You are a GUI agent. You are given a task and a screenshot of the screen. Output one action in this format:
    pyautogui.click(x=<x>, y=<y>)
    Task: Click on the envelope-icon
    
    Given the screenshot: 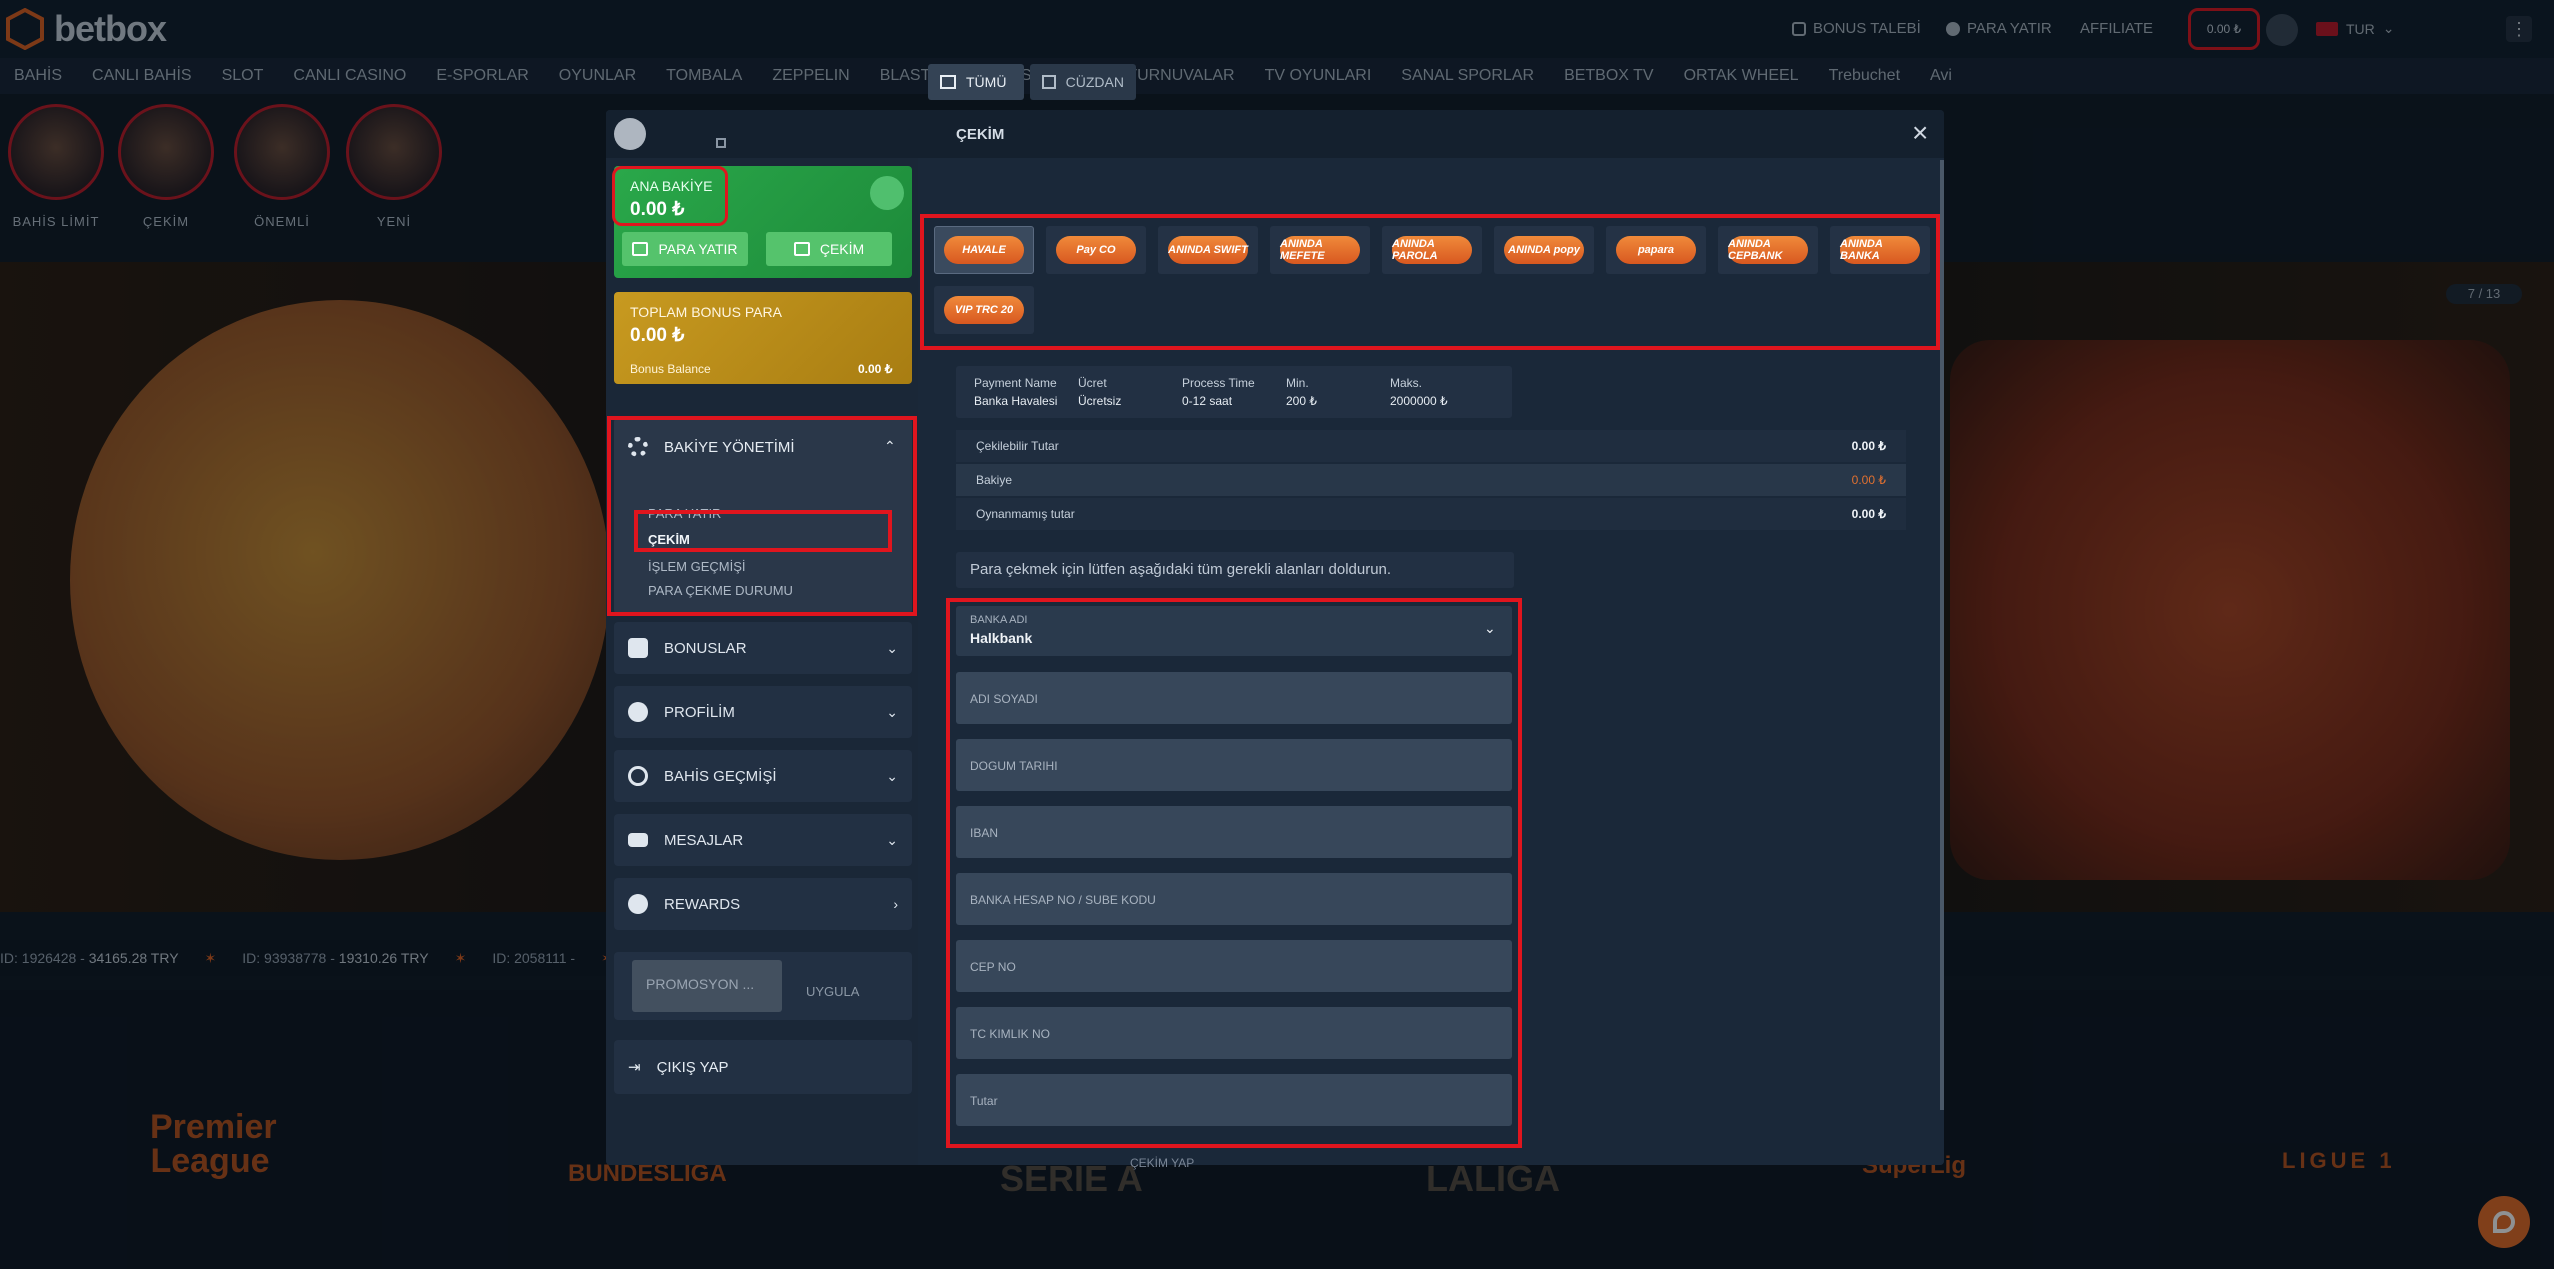 What is the action you would take?
    pyautogui.click(x=638, y=840)
    